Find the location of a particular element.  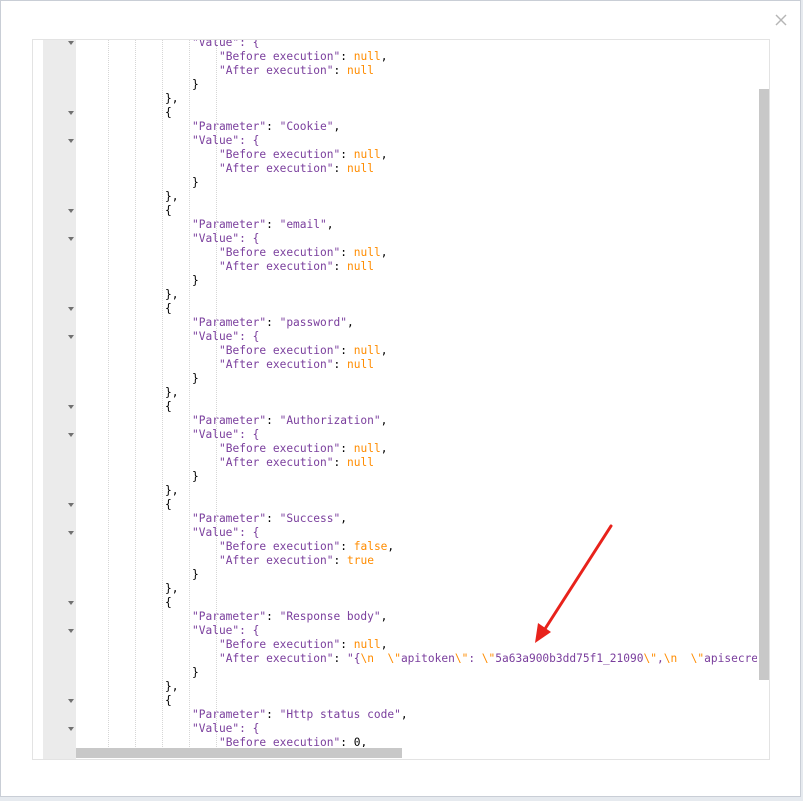

code-token: apisecret is located at coordinates (730, 658).